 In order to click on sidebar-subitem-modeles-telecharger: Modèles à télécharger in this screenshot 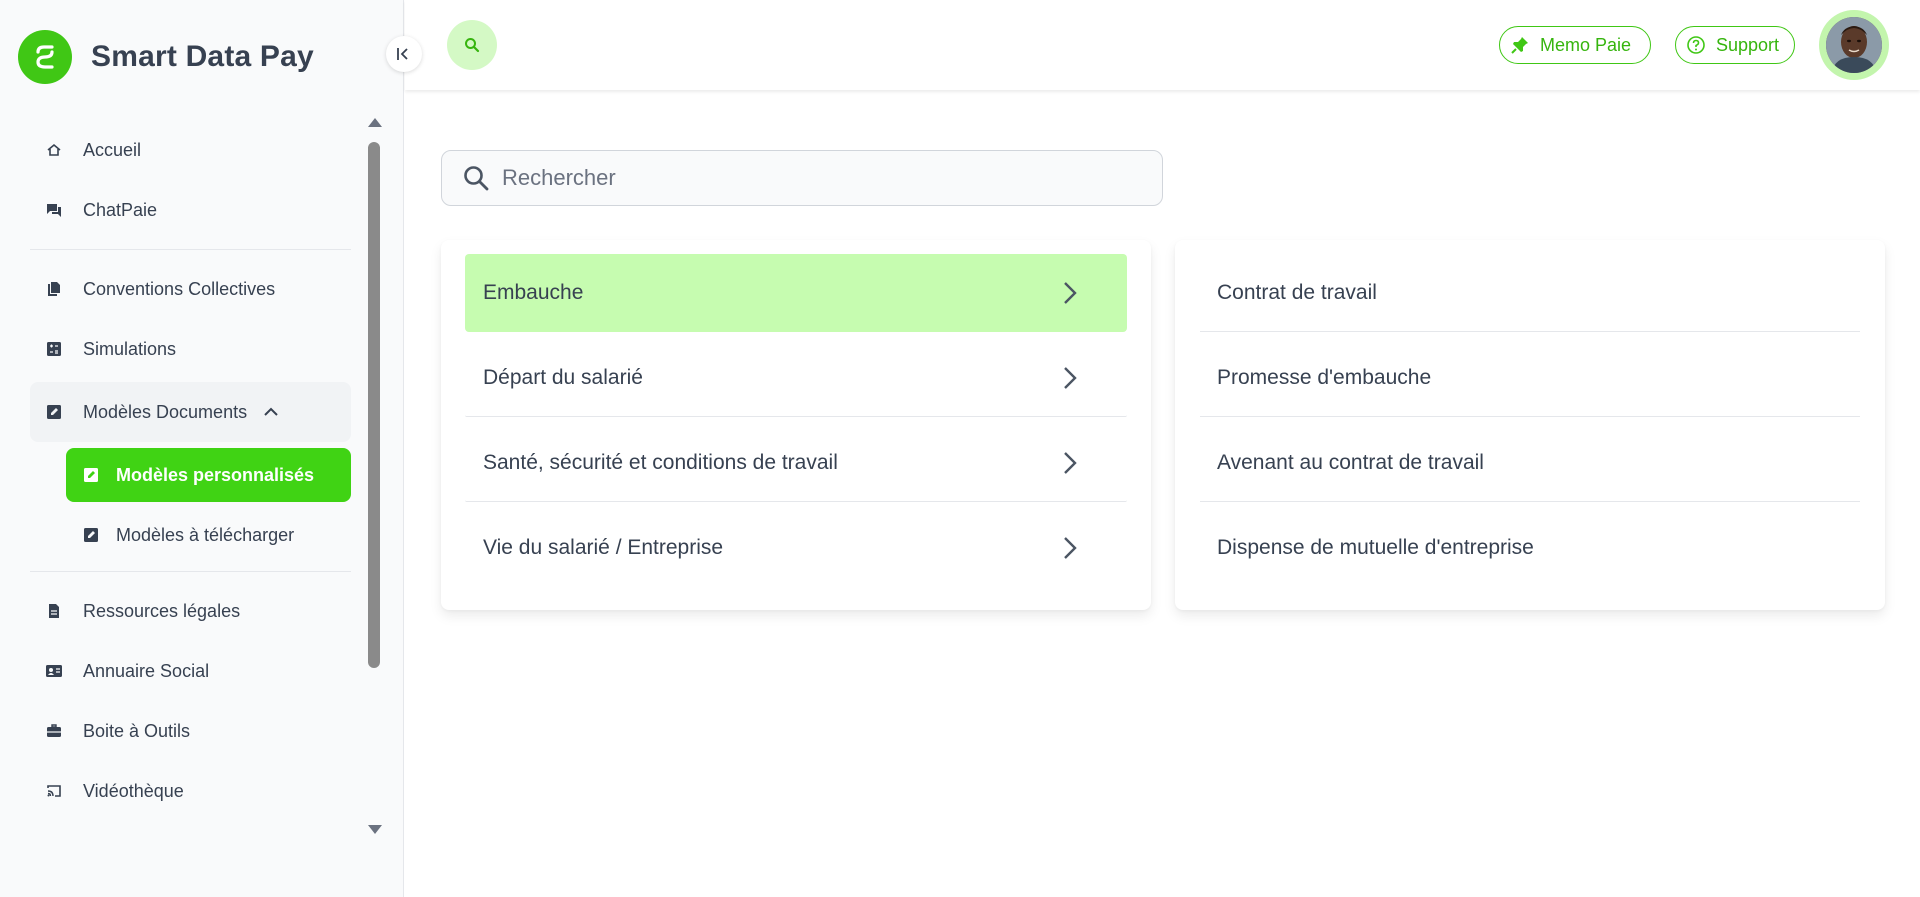, I will do `click(208, 535)`.